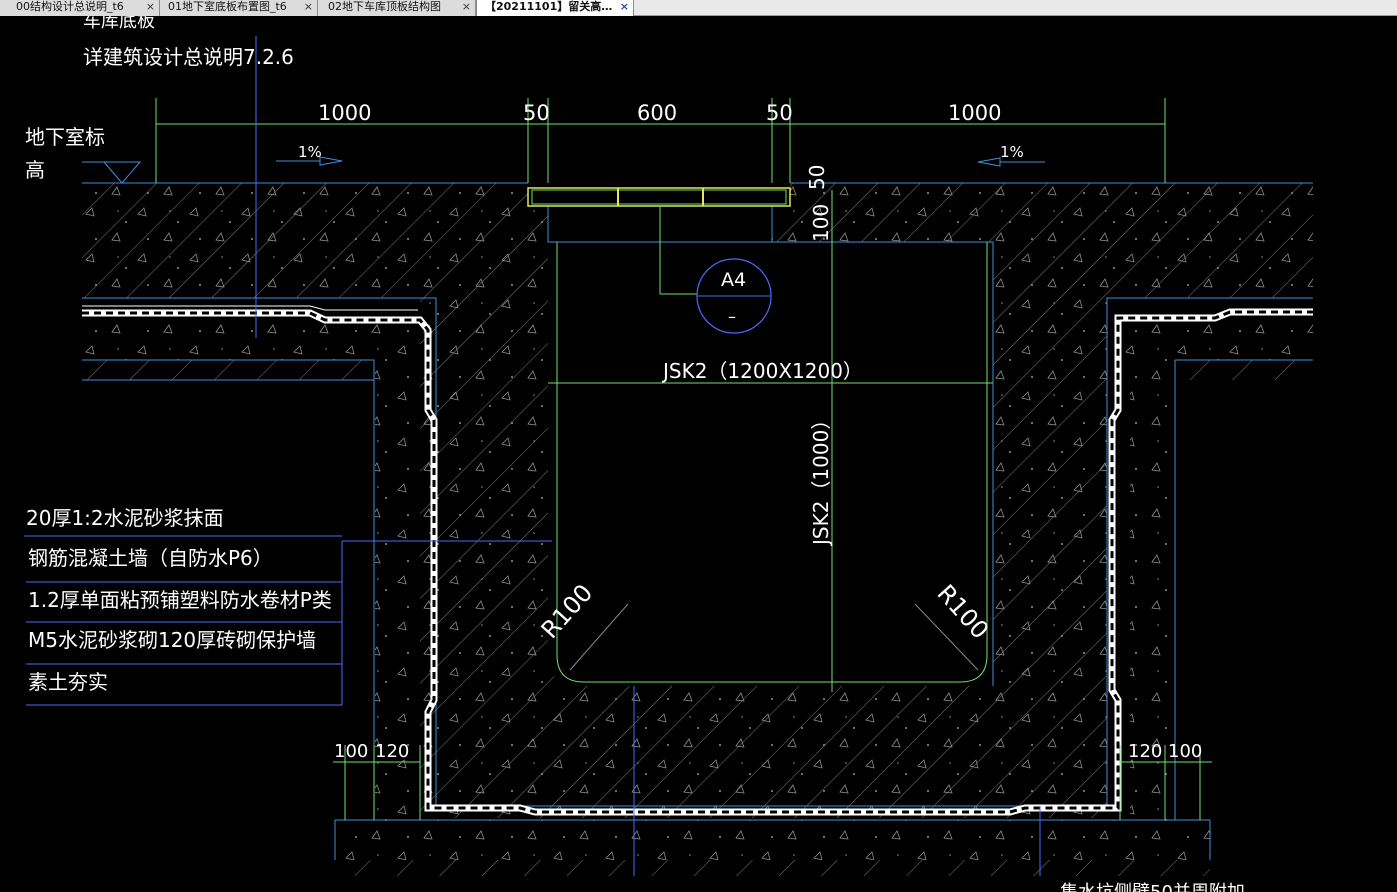  Describe the element at coordinates (821, 478) in the screenshot. I see `sump-label-vertical: JSK2（1000）` at that location.